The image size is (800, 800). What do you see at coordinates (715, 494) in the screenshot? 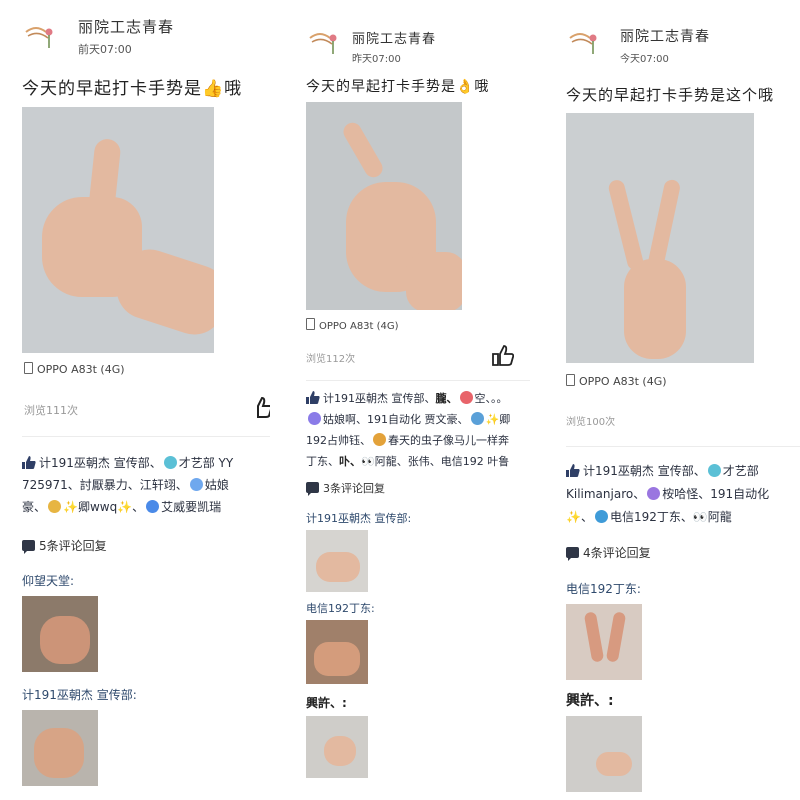
I see `liker: 桉哈怪、191自动化` at bounding box center [715, 494].